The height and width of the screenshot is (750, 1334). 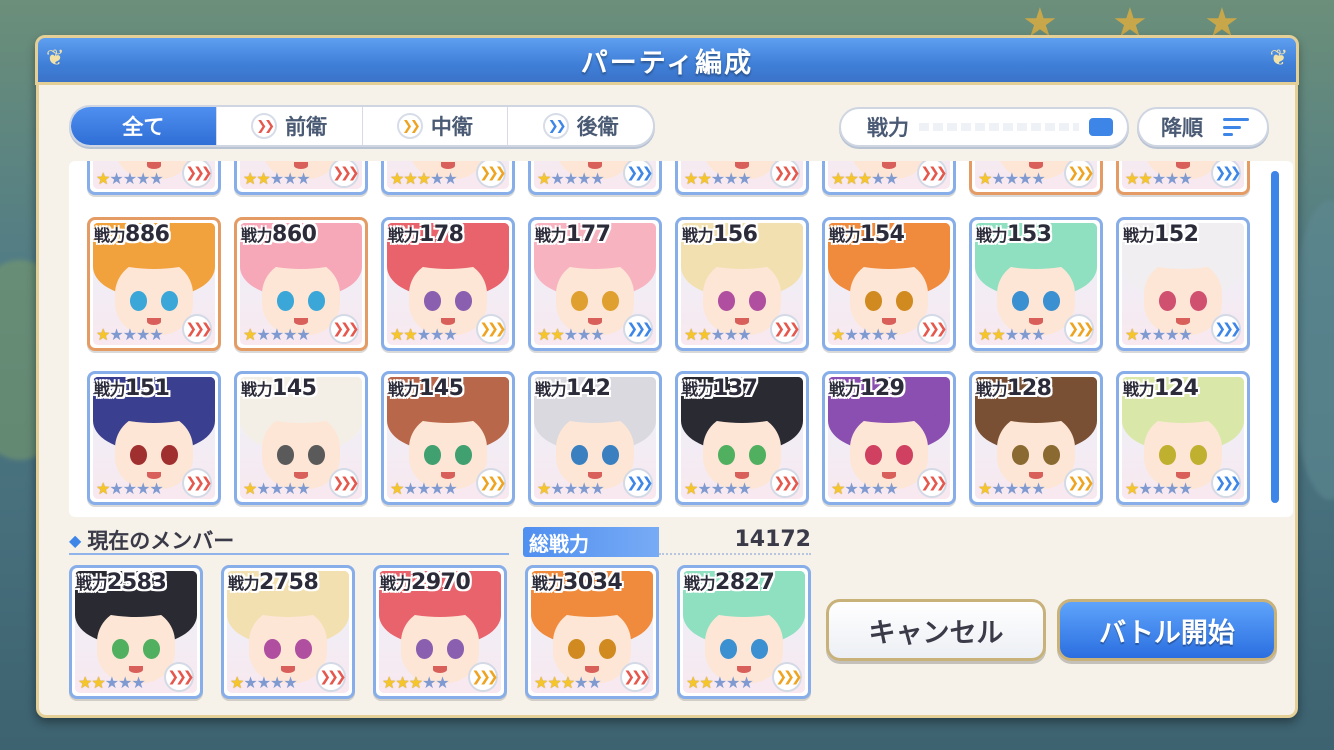 I want to click on roster-scrollbar, so click(x=1275, y=337).